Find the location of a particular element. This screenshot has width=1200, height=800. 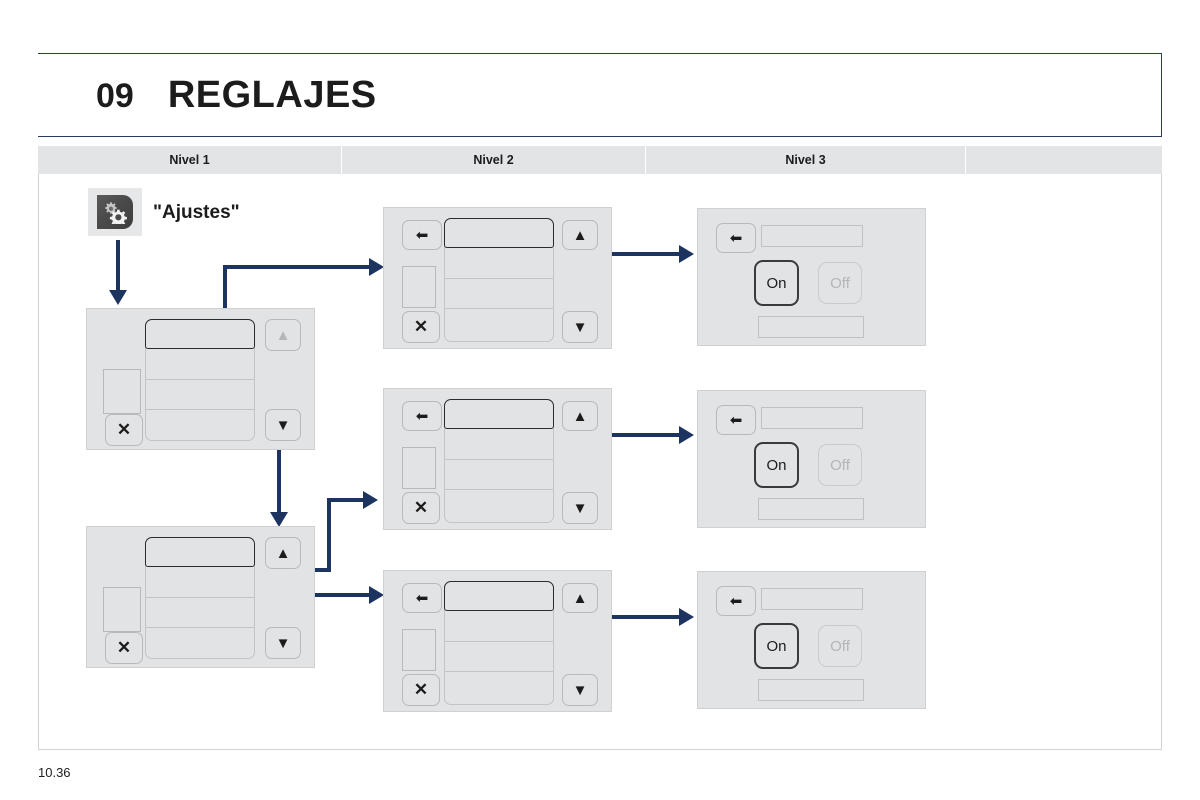

level2-panel-2-selected-row is located at coordinates (499, 414).